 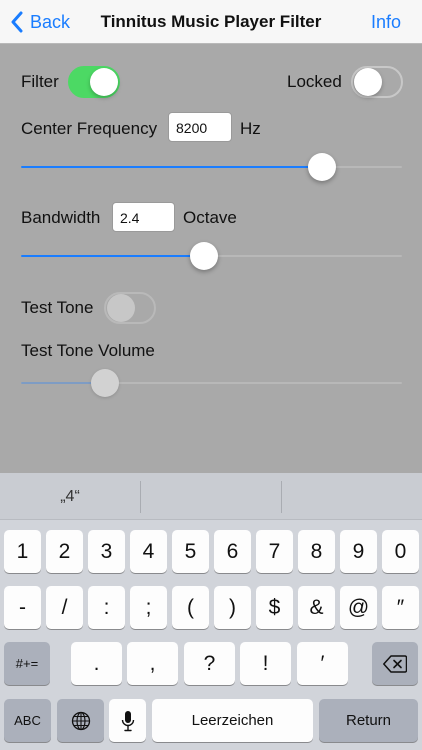 I want to click on microphone-icon, so click(x=127, y=720).